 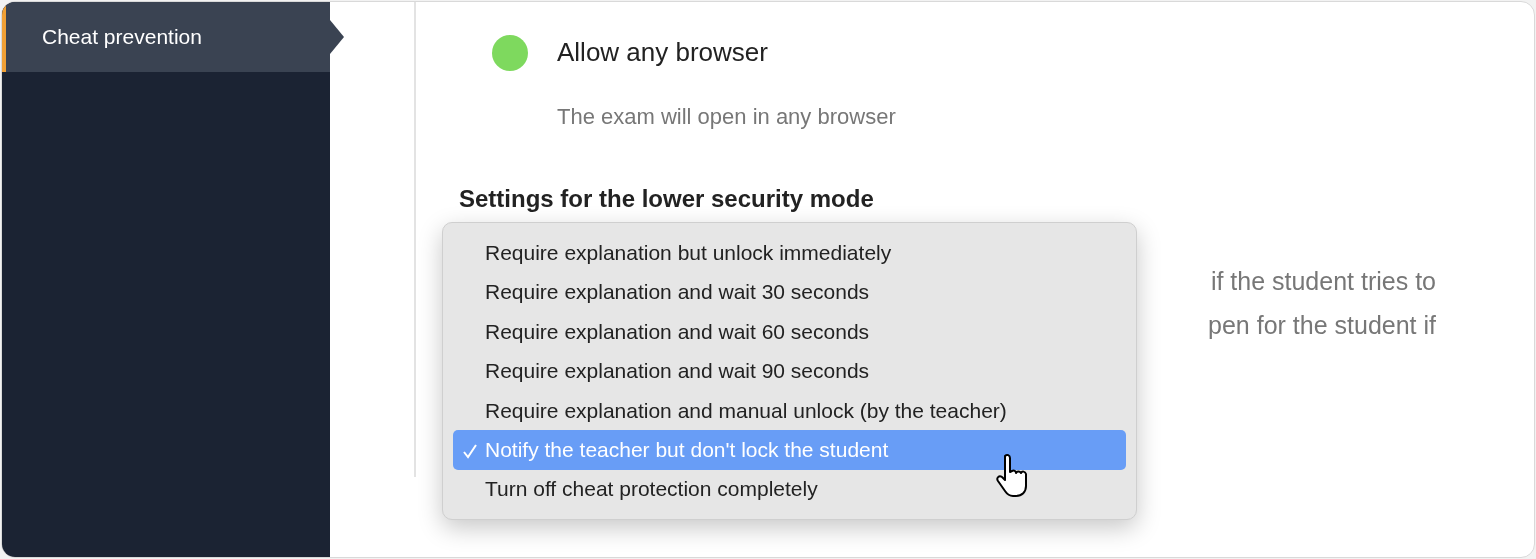 What do you see at coordinates (337, 37) in the screenshot?
I see `pointer-icon` at bounding box center [337, 37].